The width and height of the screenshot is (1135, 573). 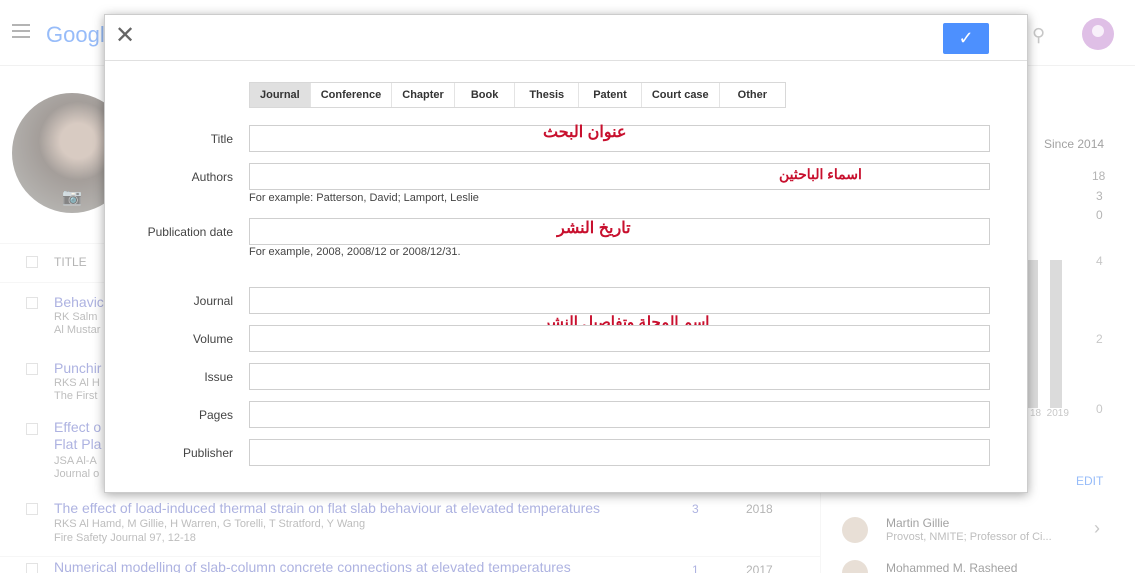 I want to click on issue-label: Issue, so click(x=218, y=377).